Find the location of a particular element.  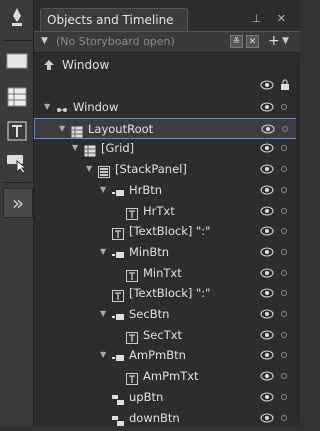

tree-row: ▼ [Grid] is located at coordinates (167, 148).